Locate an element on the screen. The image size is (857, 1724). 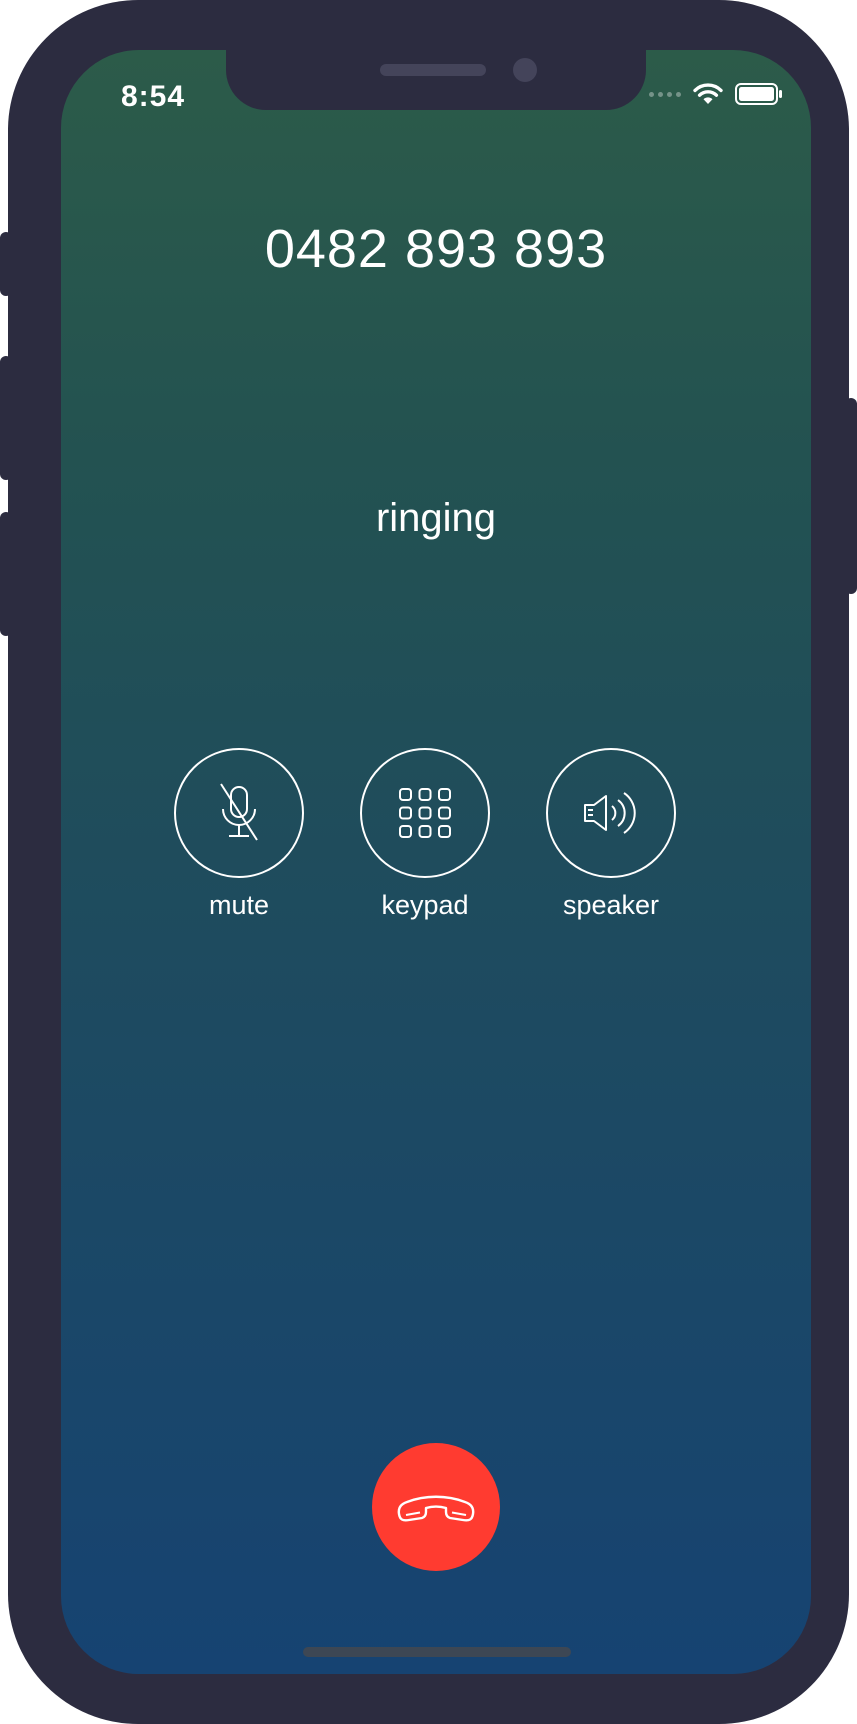
speaker-button: speaker is located at coordinates (611, 834).